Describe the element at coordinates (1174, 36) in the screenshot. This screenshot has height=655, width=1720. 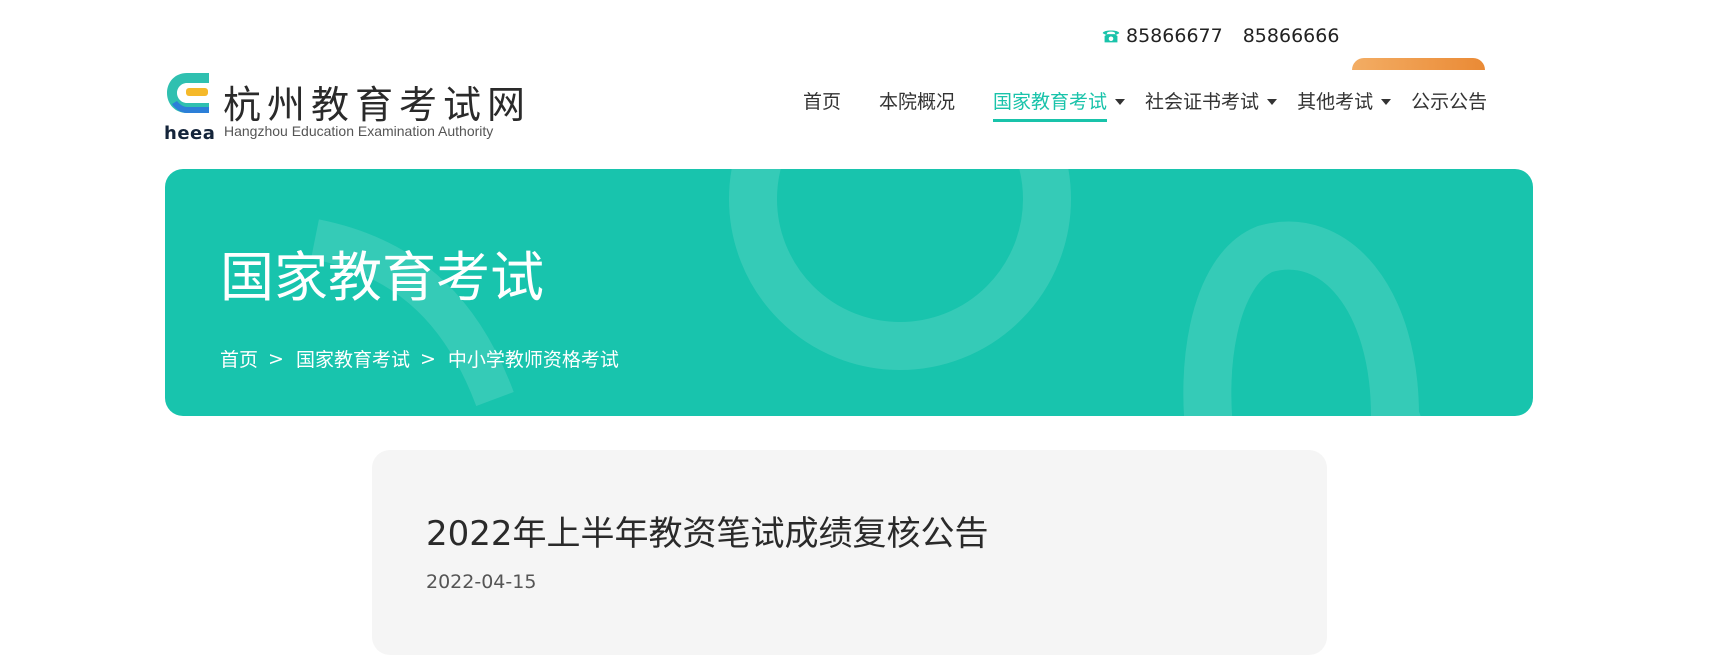
I see `phone-number-1: 85866677` at that location.